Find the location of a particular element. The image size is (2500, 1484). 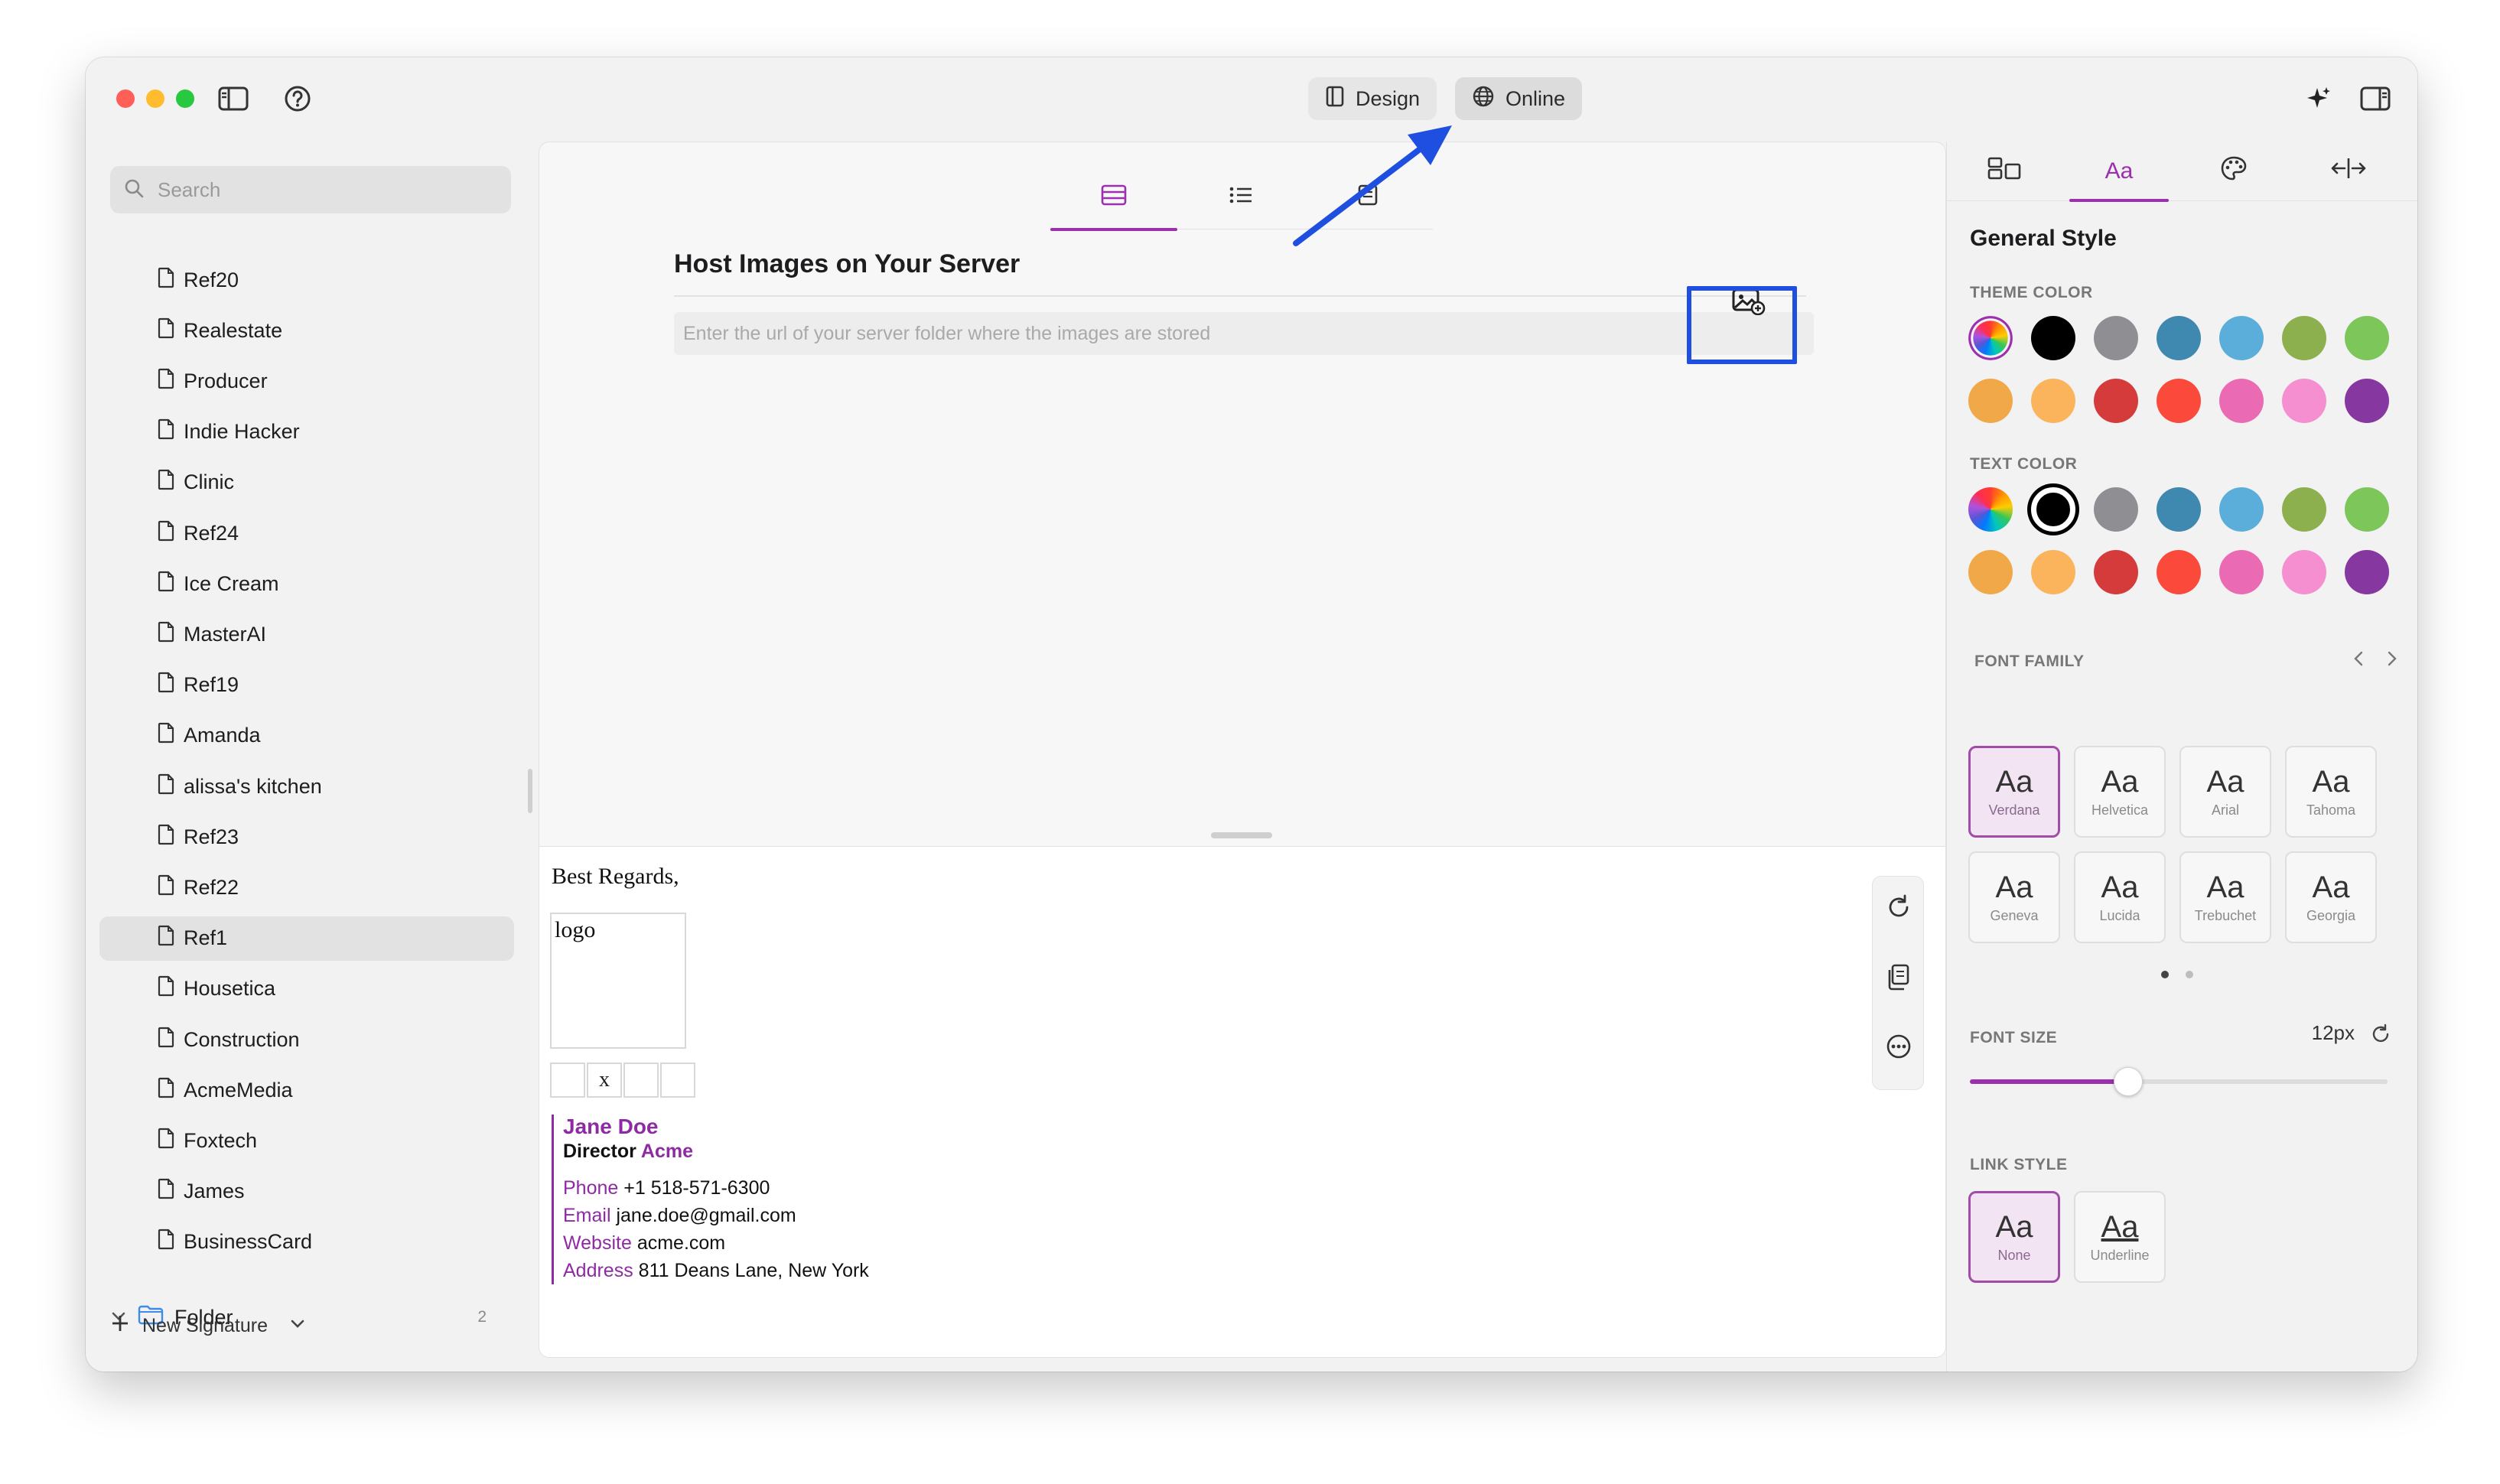

font-family-option: Aa Trebuchet is located at coordinates (2225, 897).